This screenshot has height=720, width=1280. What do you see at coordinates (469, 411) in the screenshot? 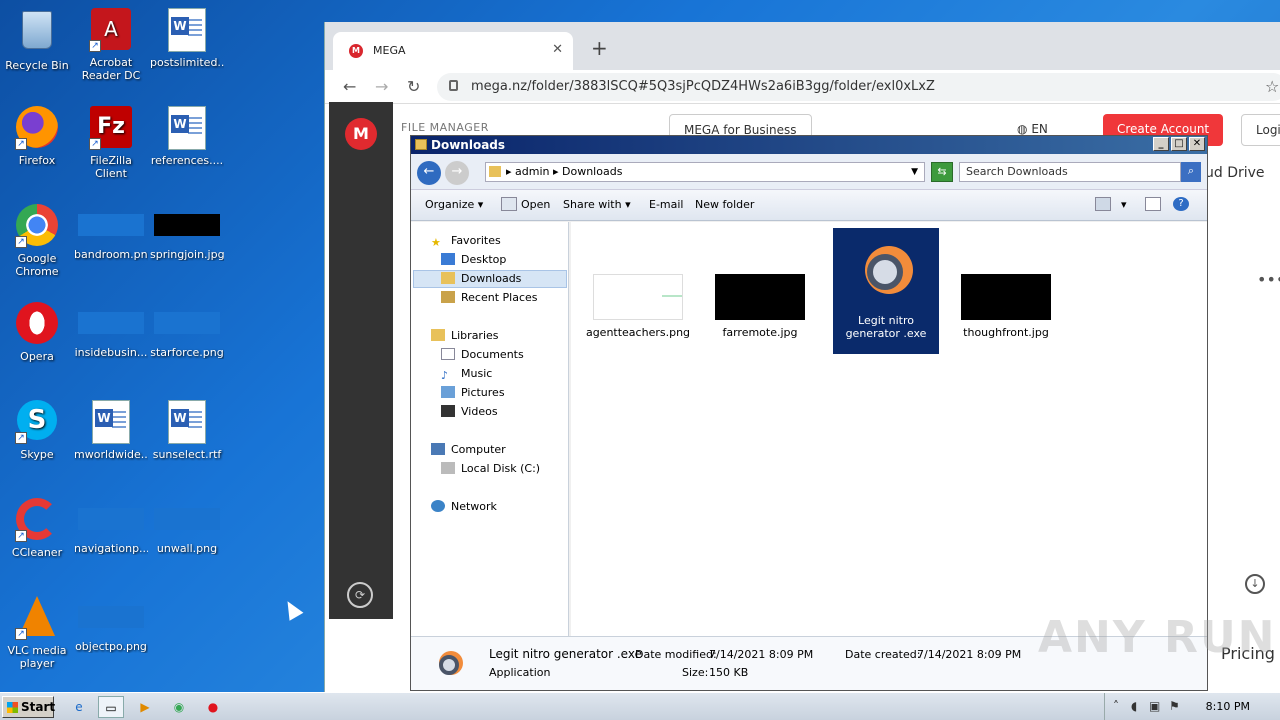
I see `nav-videos: Videos` at bounding box center [469, 411].